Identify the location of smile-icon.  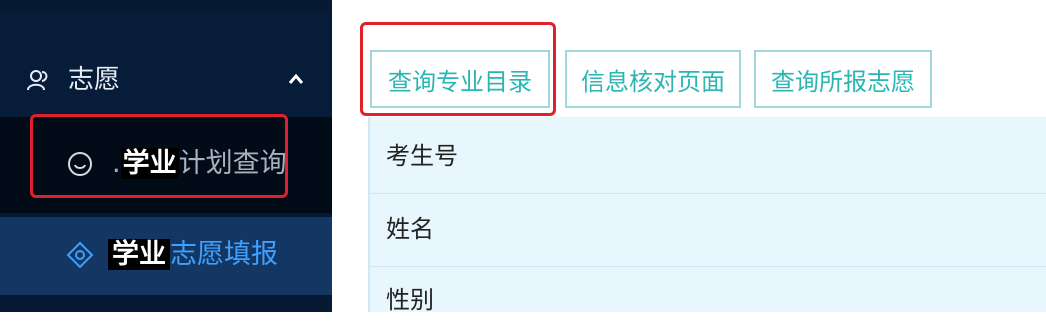
(80, 164).